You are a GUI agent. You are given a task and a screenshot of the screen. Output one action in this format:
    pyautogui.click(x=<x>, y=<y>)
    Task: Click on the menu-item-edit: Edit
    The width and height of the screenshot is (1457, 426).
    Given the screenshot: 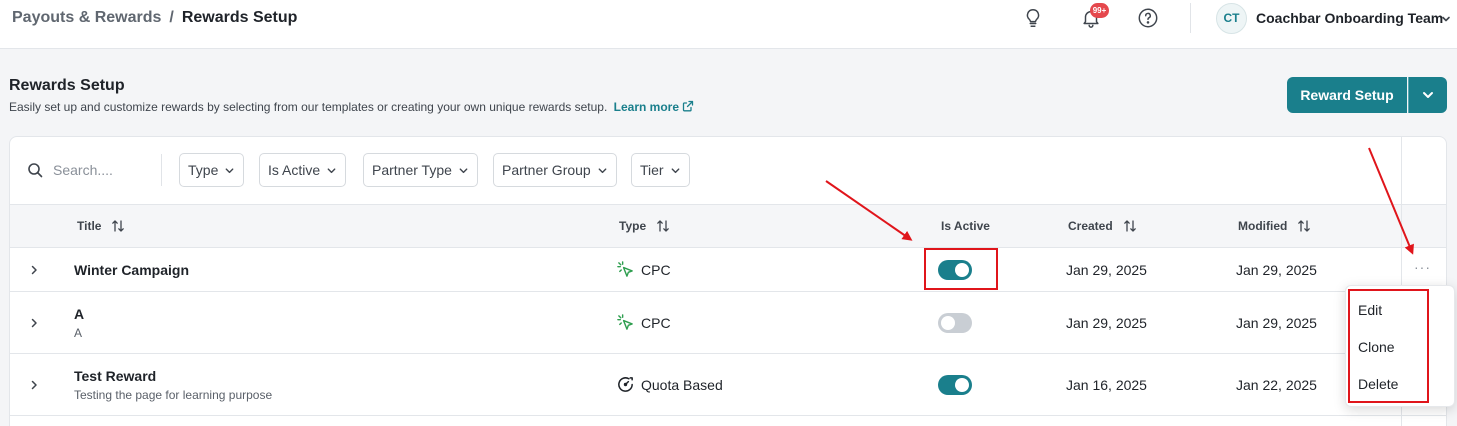 What is the action you would take?
    pyautogui.click(x=1370, y=310)
    